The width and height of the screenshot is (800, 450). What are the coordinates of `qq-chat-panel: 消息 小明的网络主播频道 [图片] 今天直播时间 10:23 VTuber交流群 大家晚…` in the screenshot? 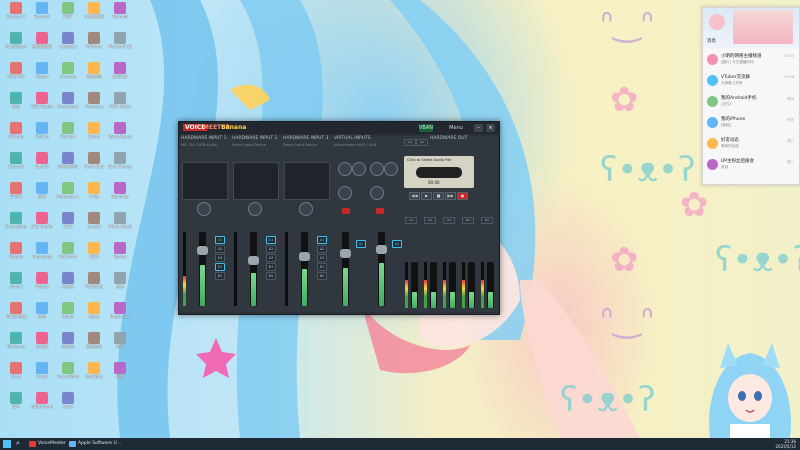 It's located at (751, 96).